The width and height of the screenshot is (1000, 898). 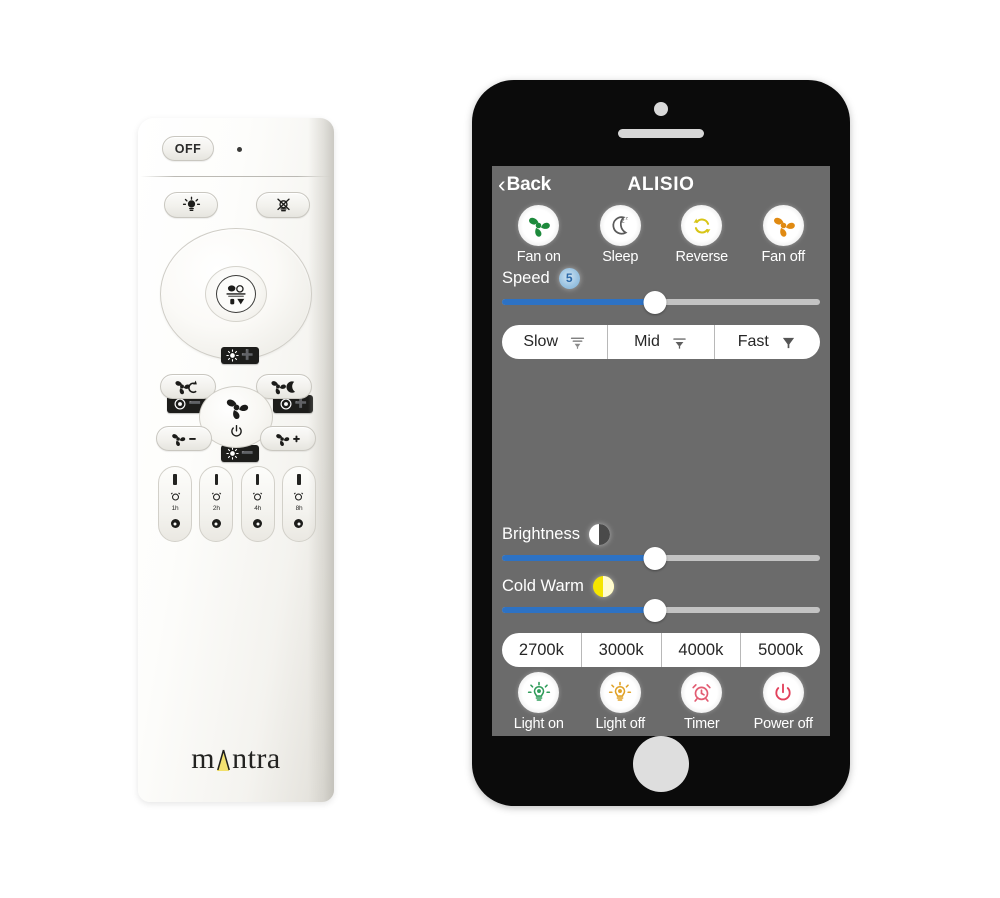 I want to click on remote-fan-speed-up-button, so click(x=288, y=438).